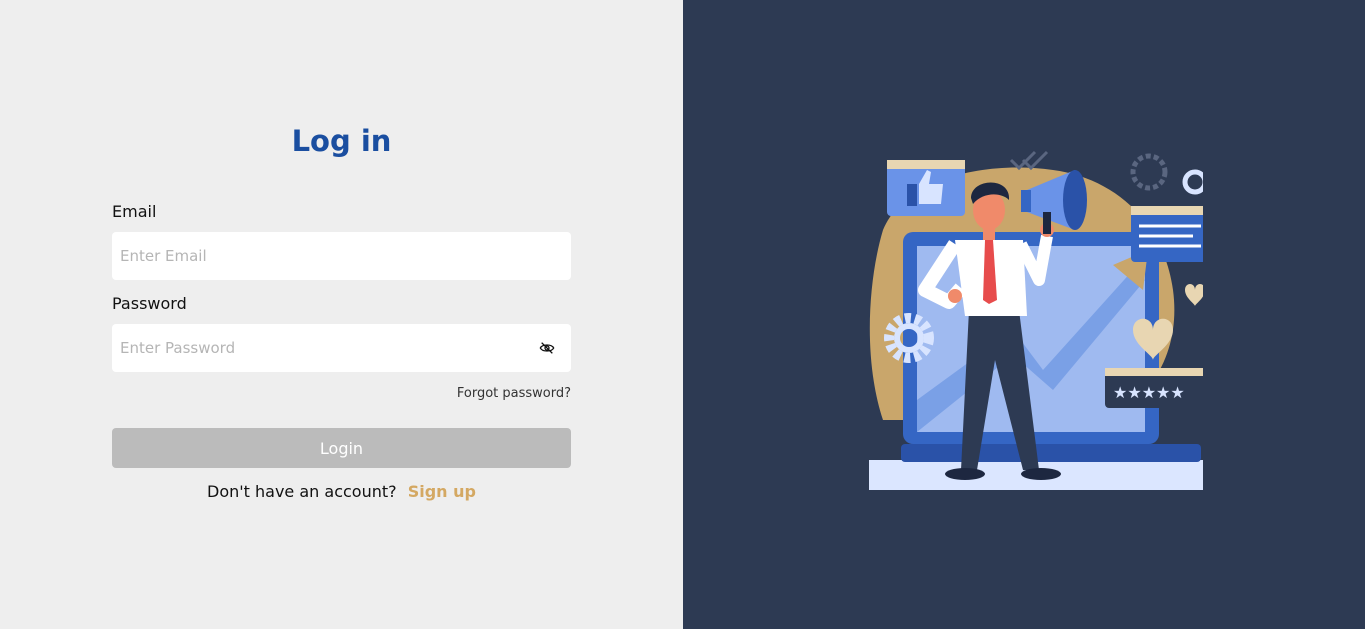 This screenshot has height=629, width=1365. Describe the element at coordinates (341, 448) in the screenshot. I see `login-button: Login` at that location.